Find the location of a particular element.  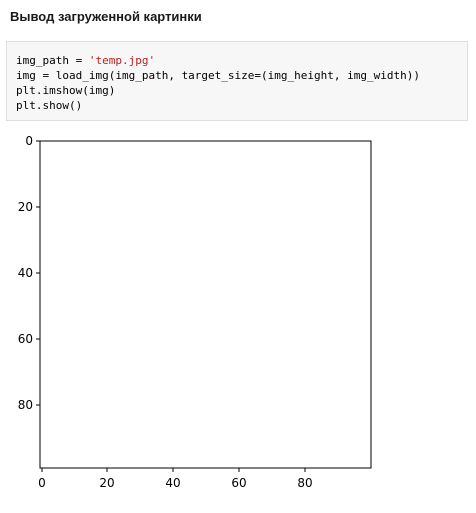

x-tick-label: 20 is located at coordinates (106, 483).